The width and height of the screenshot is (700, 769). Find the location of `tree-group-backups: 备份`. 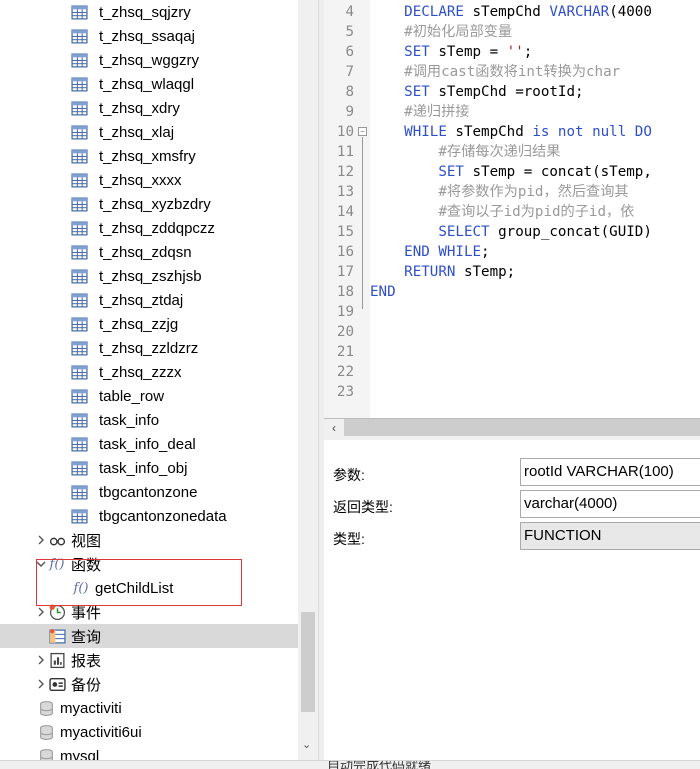

tree-group-backups: 备份 is located at coordinates (149, 684).